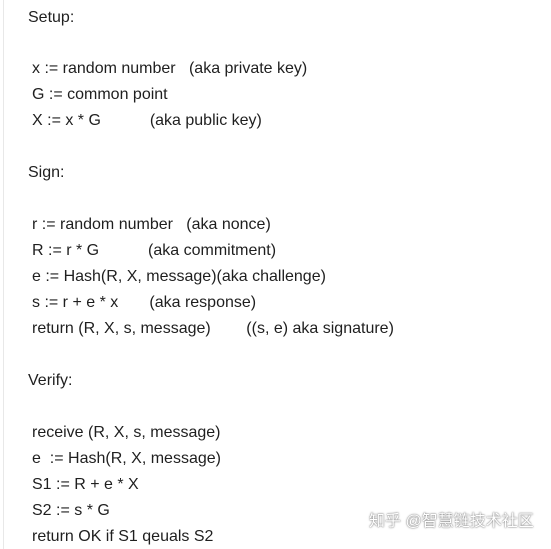  I want to click on verify-heading: Verify:, so click(50, 380).